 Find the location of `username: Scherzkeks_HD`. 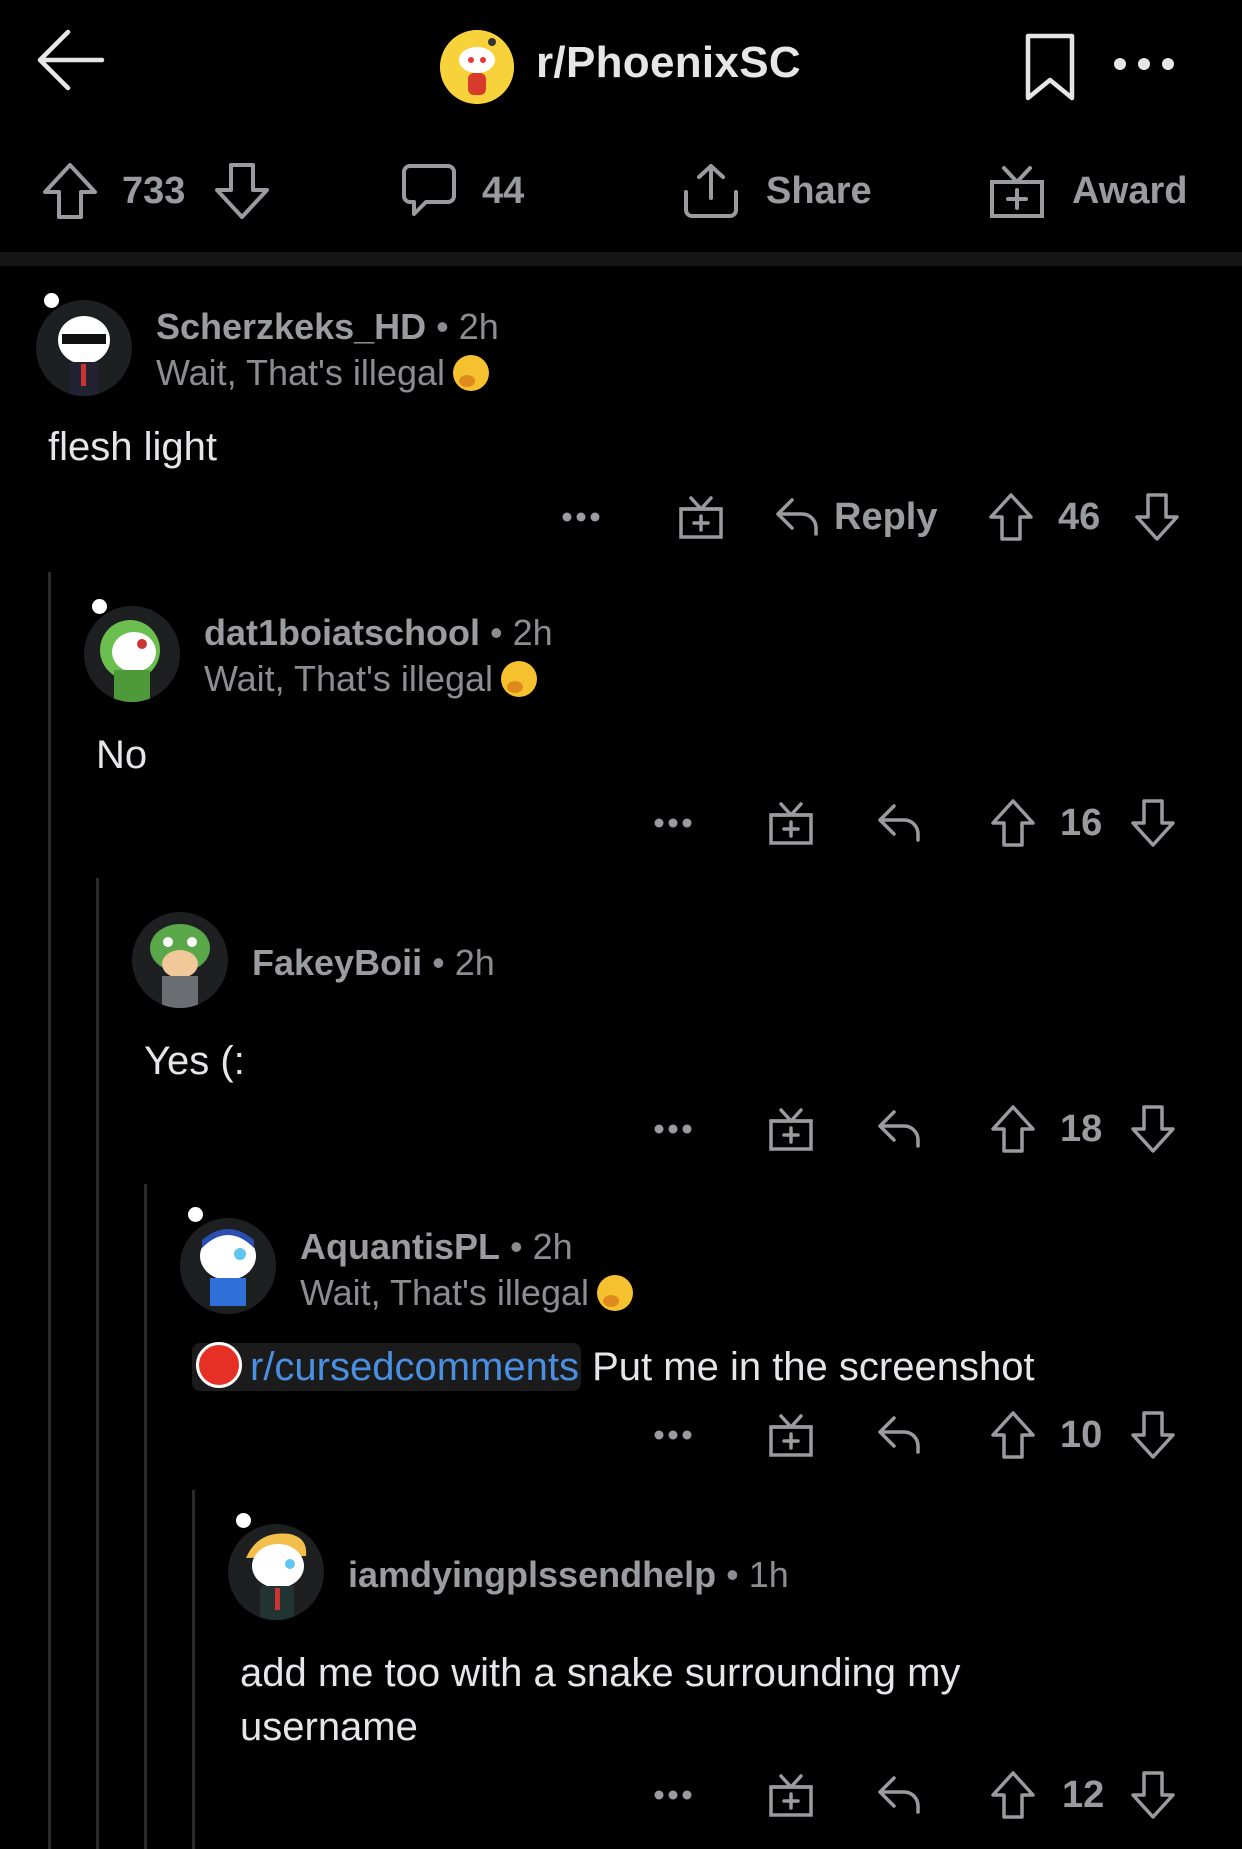

username: Scherzkeks_HD is located at coordinates (291, 326).